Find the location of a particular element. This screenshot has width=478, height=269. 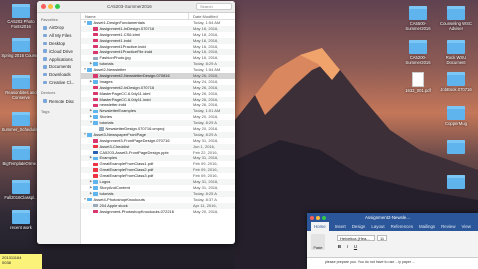

png-file-icon is located at coordinates (95, 58).